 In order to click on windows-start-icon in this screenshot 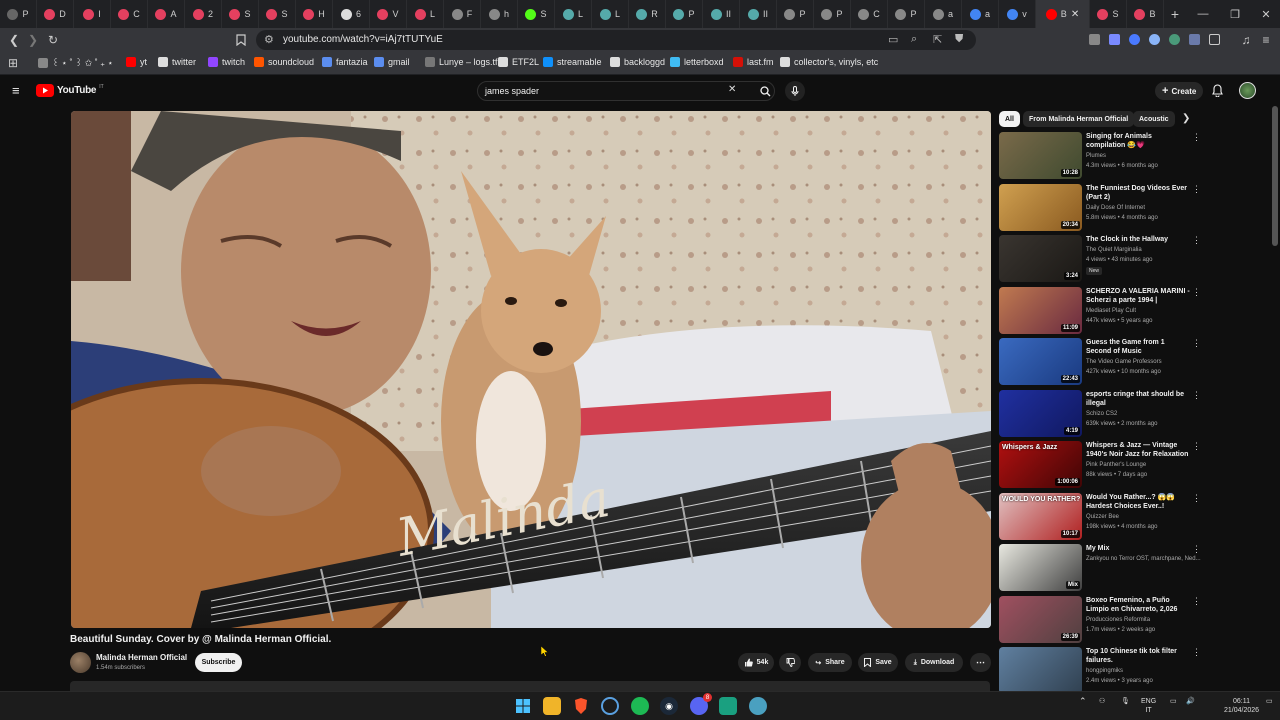, I will do `click(523, 706)`.